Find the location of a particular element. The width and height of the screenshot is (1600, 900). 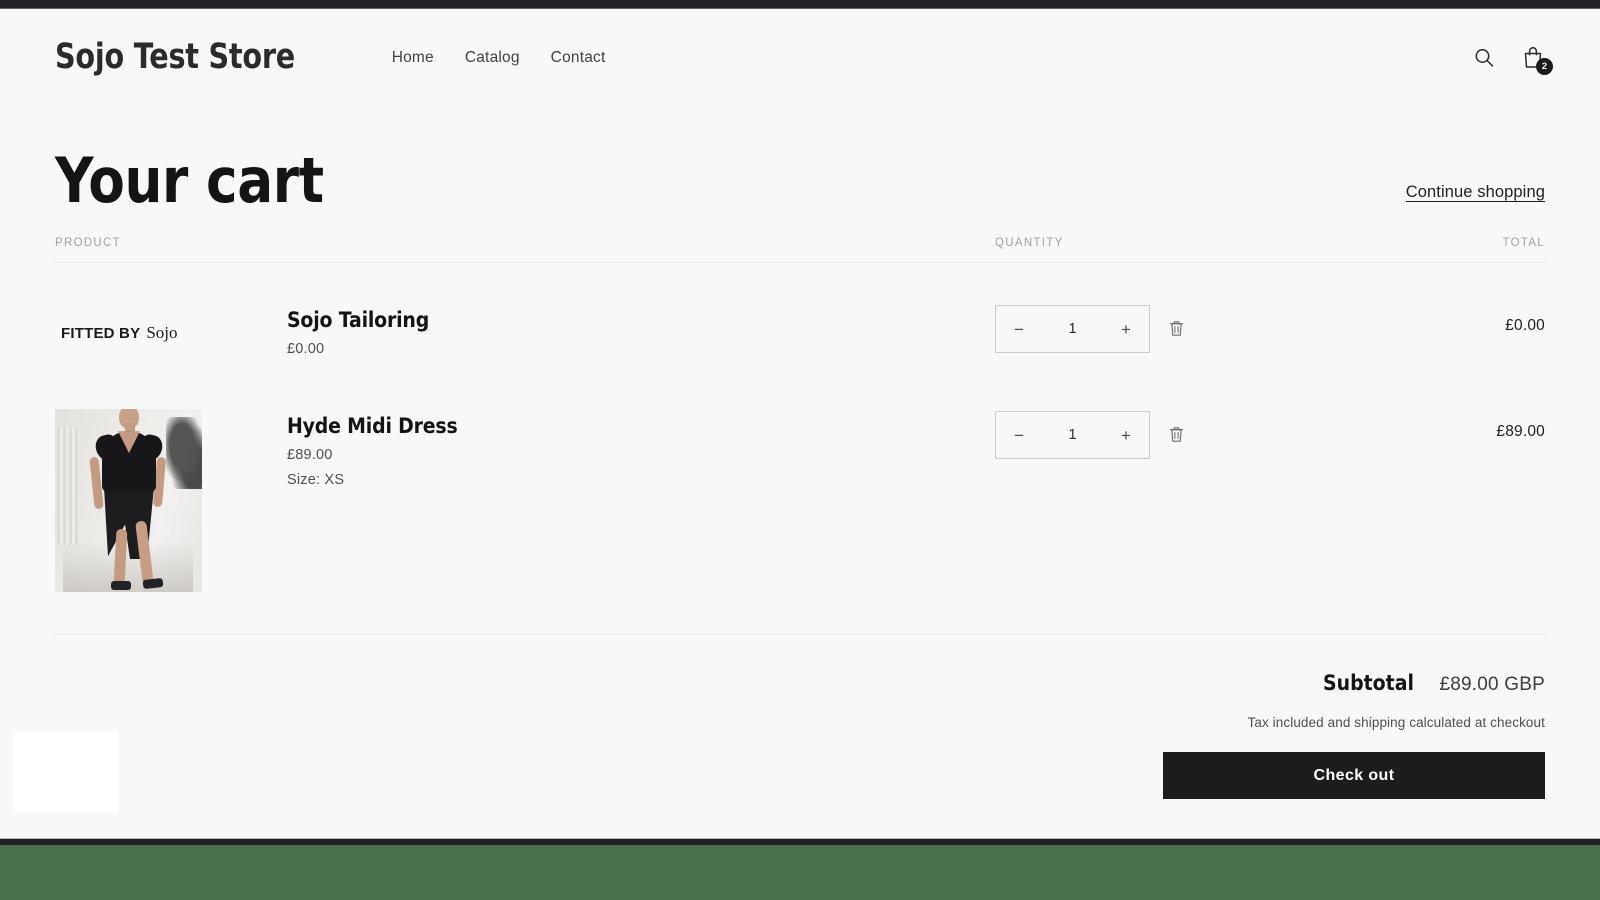

checkout-button: Check out is located at coordinates (1354, 776).